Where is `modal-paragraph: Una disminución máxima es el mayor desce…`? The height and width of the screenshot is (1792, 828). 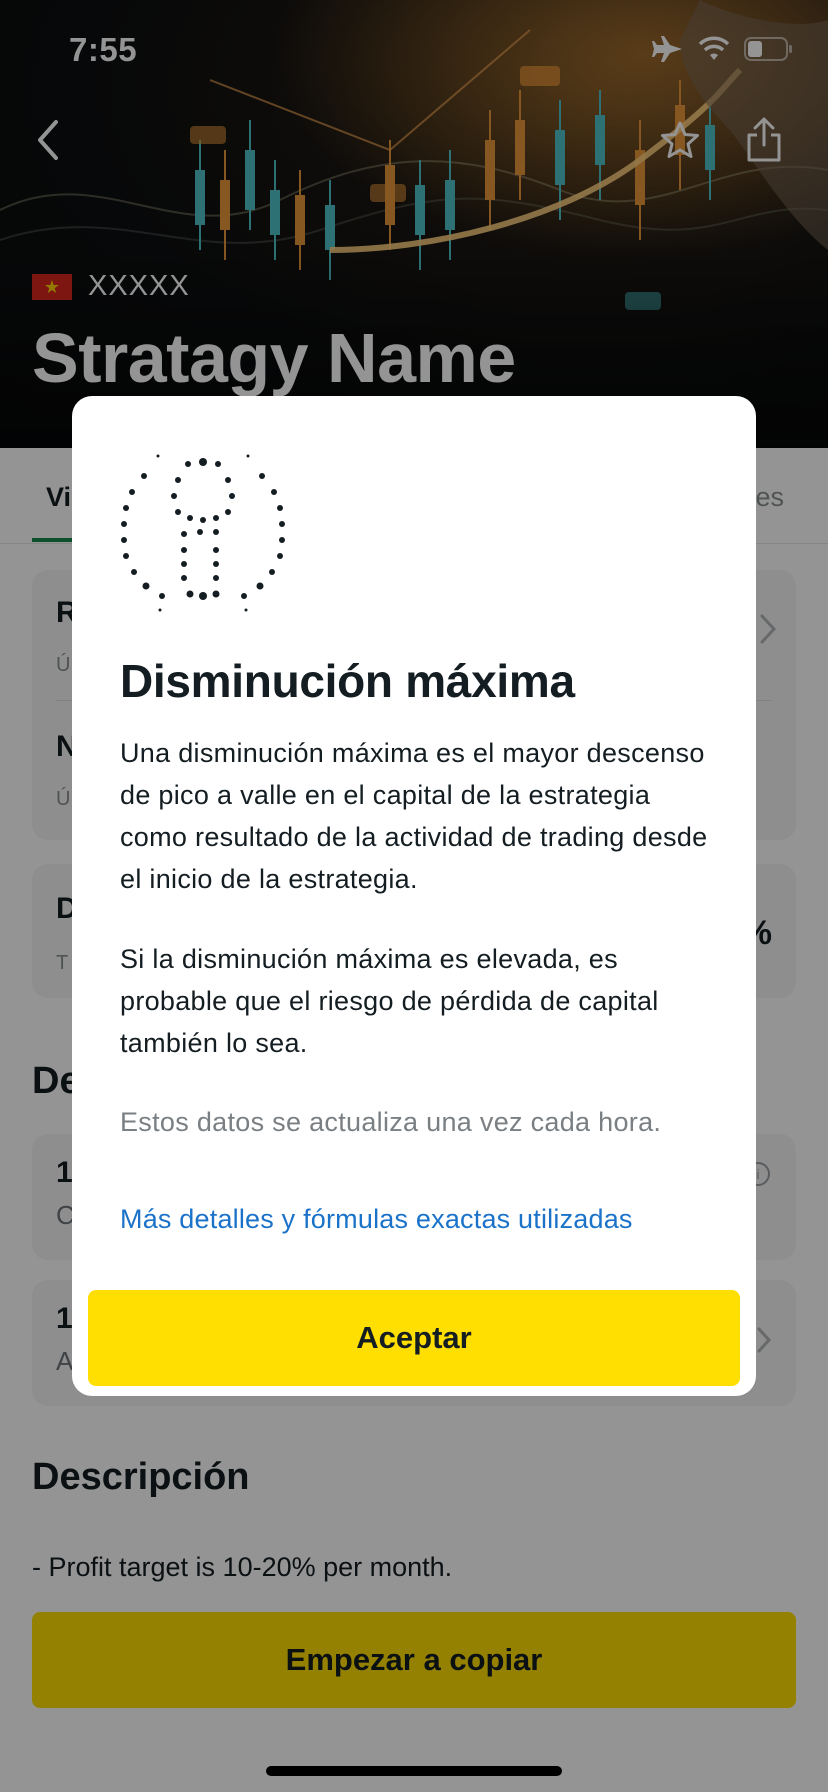
modal-paragraph: Una disminución máxima es el mayor desce… is located at coordinates (414, 816).